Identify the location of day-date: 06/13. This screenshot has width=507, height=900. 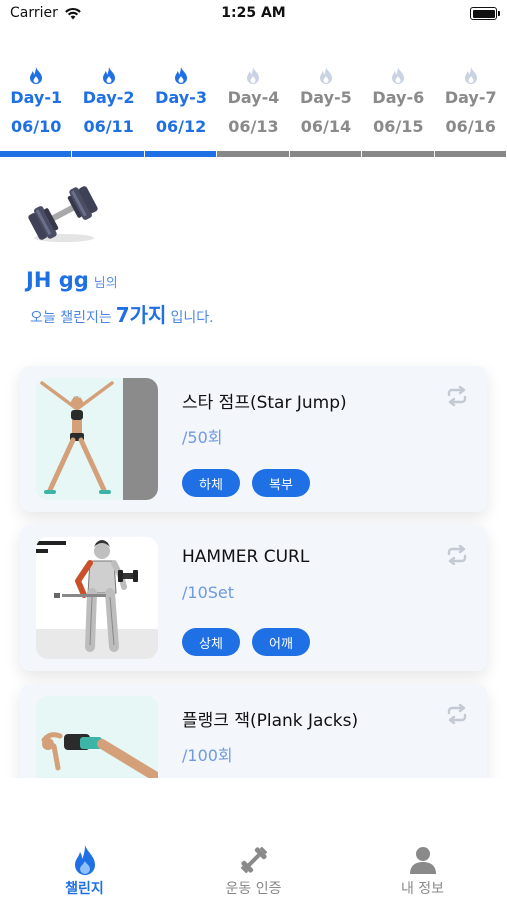
(253, 126).